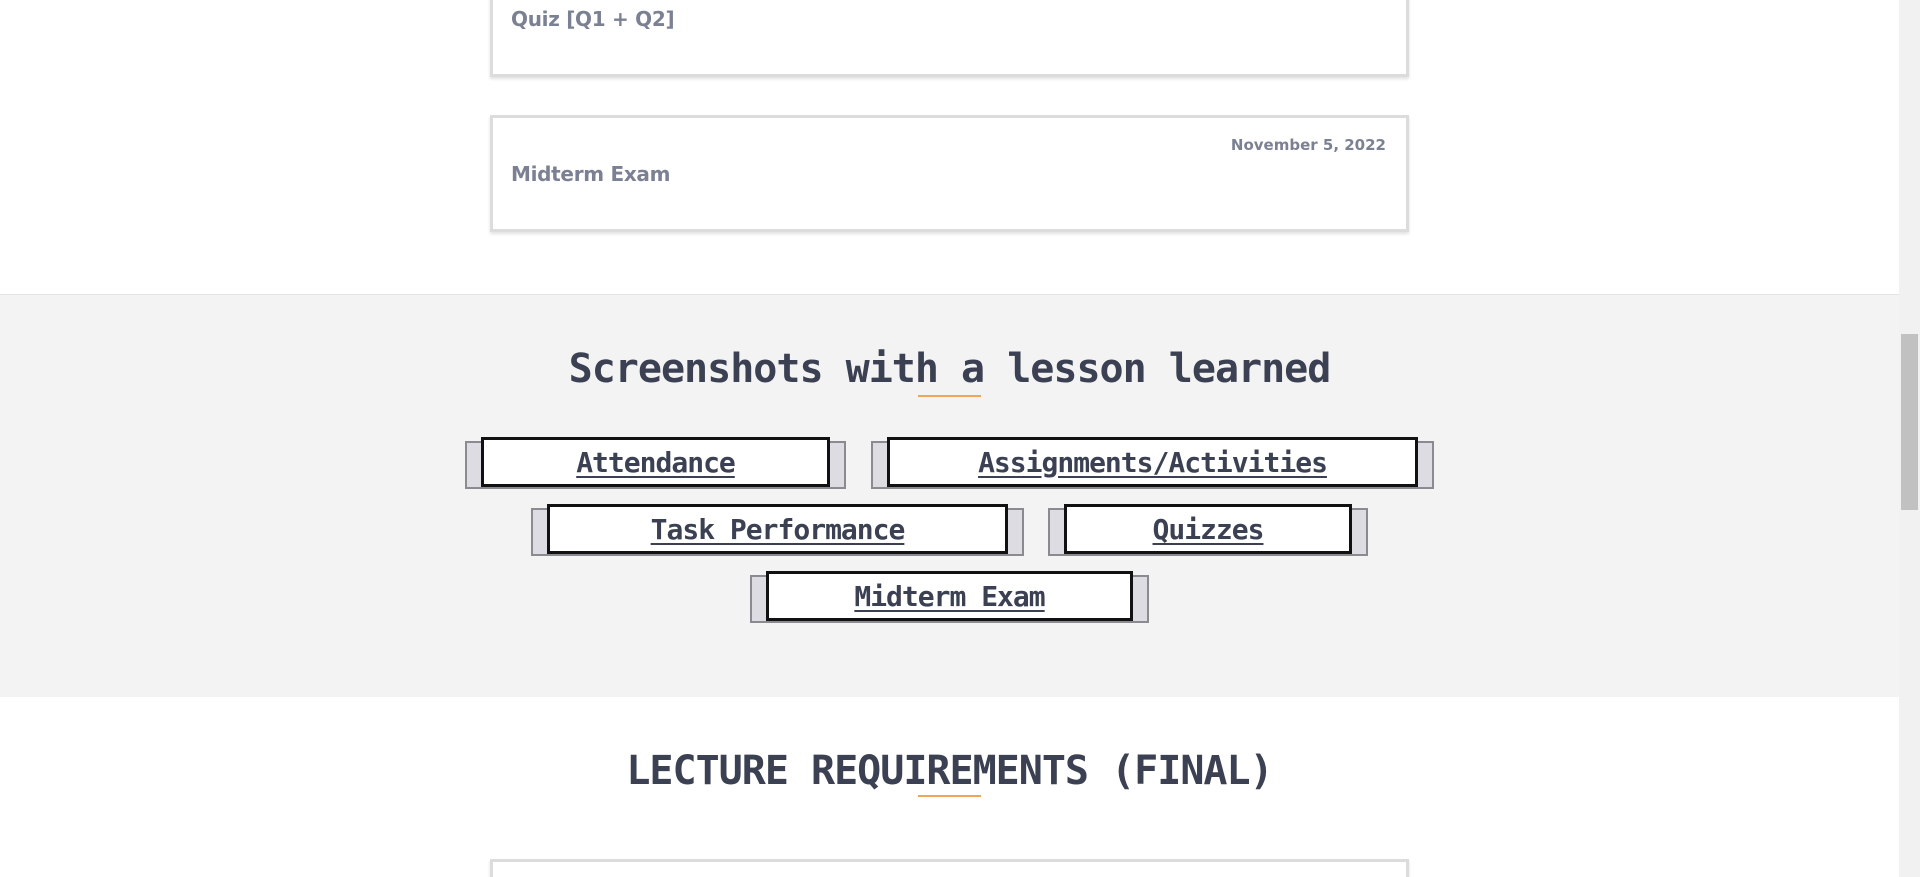 Image resolution: width=1920 pixels, height=877 pixels. I want to click on quiz-card-title: Quiz [Q1 + Q2], so click(593, 19).